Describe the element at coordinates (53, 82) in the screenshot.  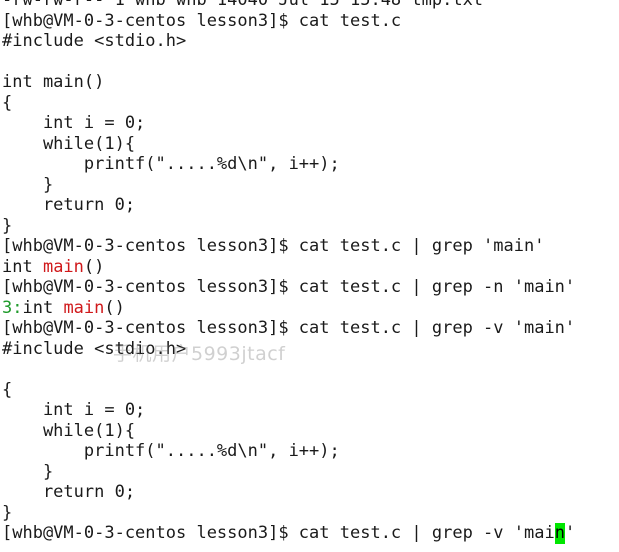
I see `terminal-text: int main()` at that location.